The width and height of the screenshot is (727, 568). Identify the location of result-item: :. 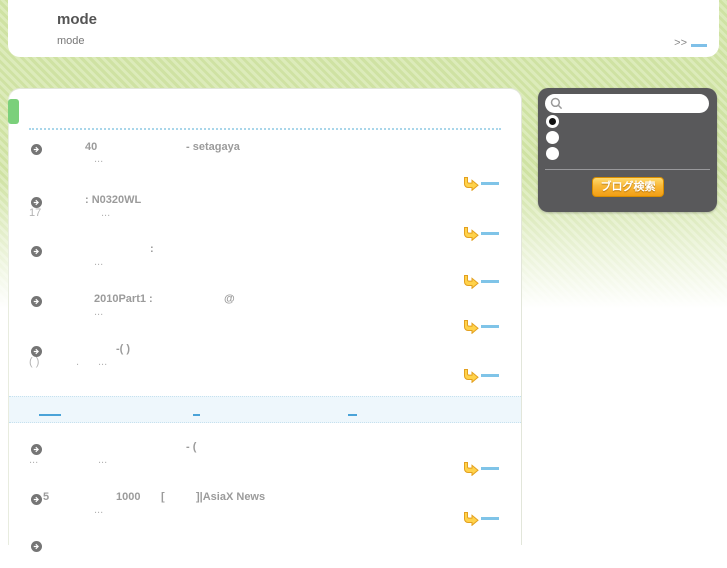
(265, 258).